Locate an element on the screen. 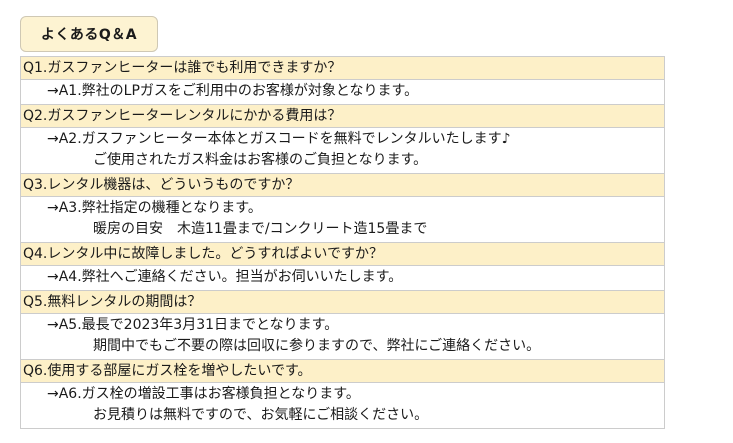 This screenshot has width=733, height=443. faq-answer-line: お見積りは無料ですので、お気軽にご相談ください。 is located at coordinates (261, 415).